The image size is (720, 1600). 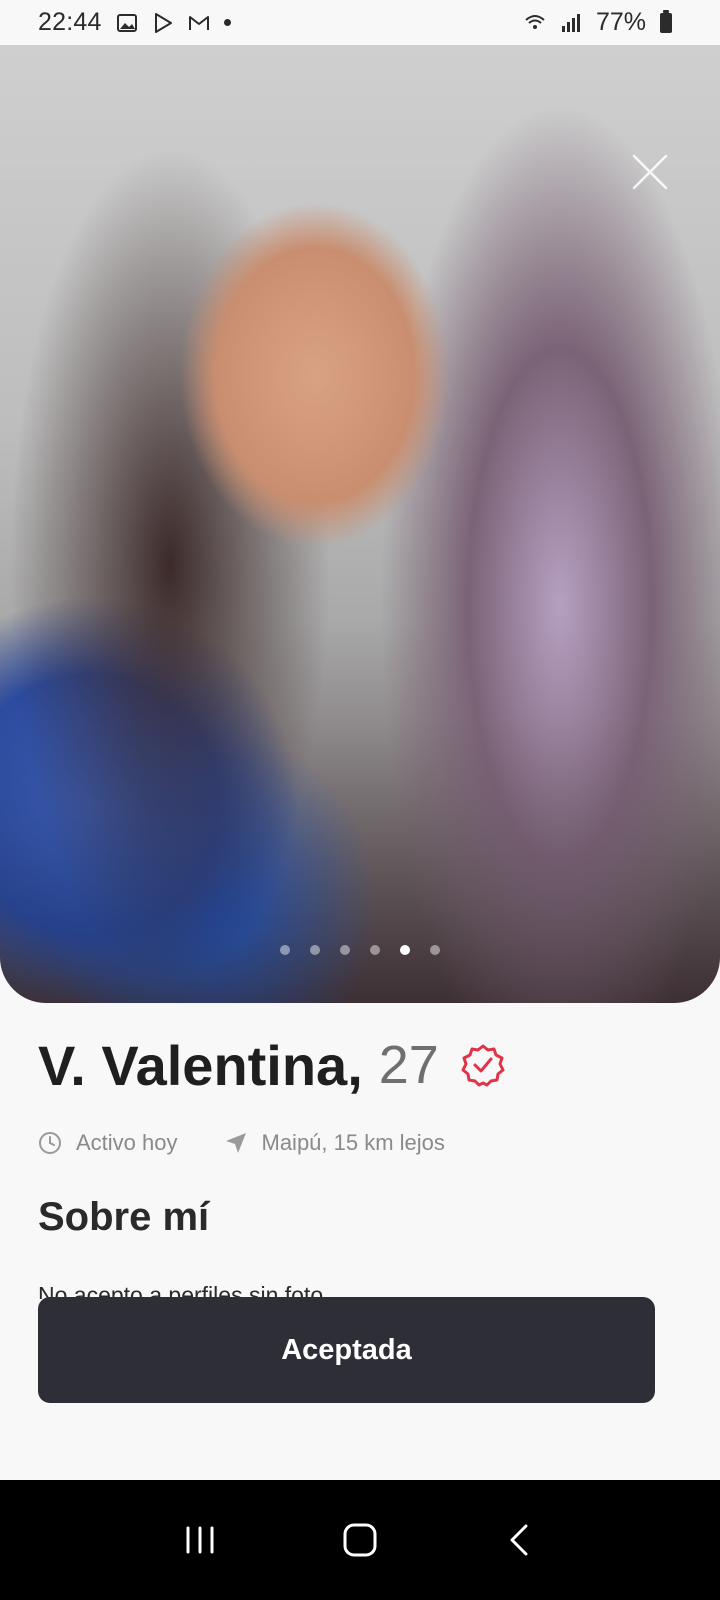 I want to click on close-icon, so click(x=650, y=172).